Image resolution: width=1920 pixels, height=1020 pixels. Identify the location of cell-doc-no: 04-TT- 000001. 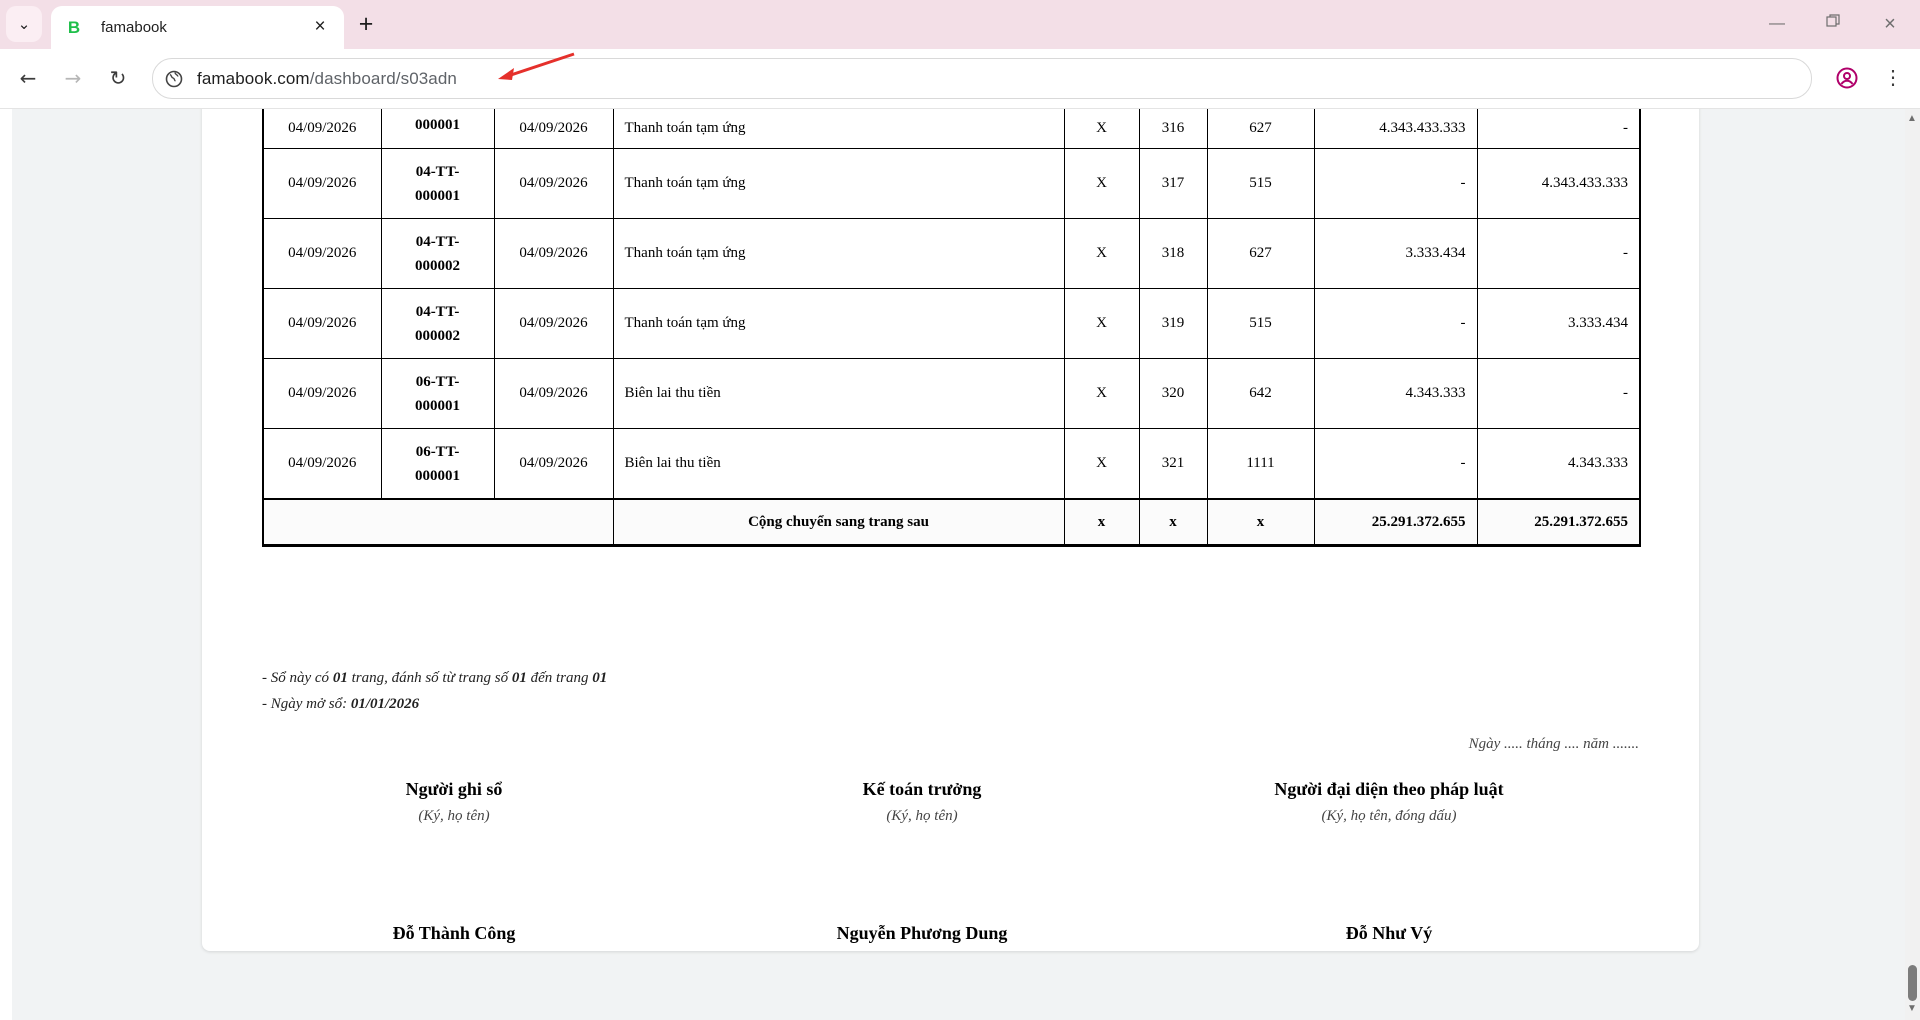
(437, 183).